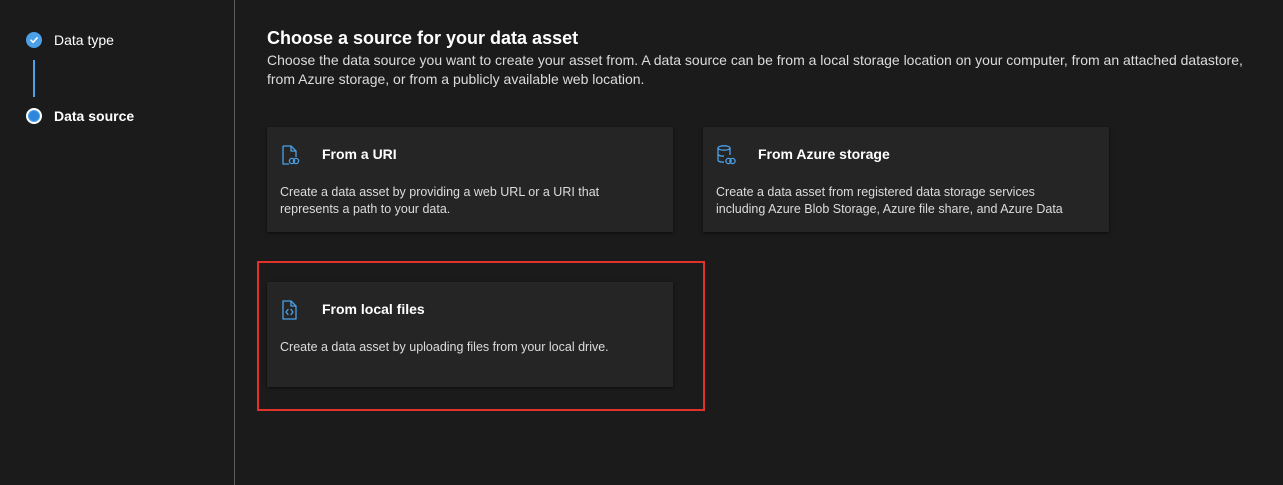  Describe the element at coordinates (423, 38) in the screenshot. I see `page-title: Choose a source for your data asset` at that location.